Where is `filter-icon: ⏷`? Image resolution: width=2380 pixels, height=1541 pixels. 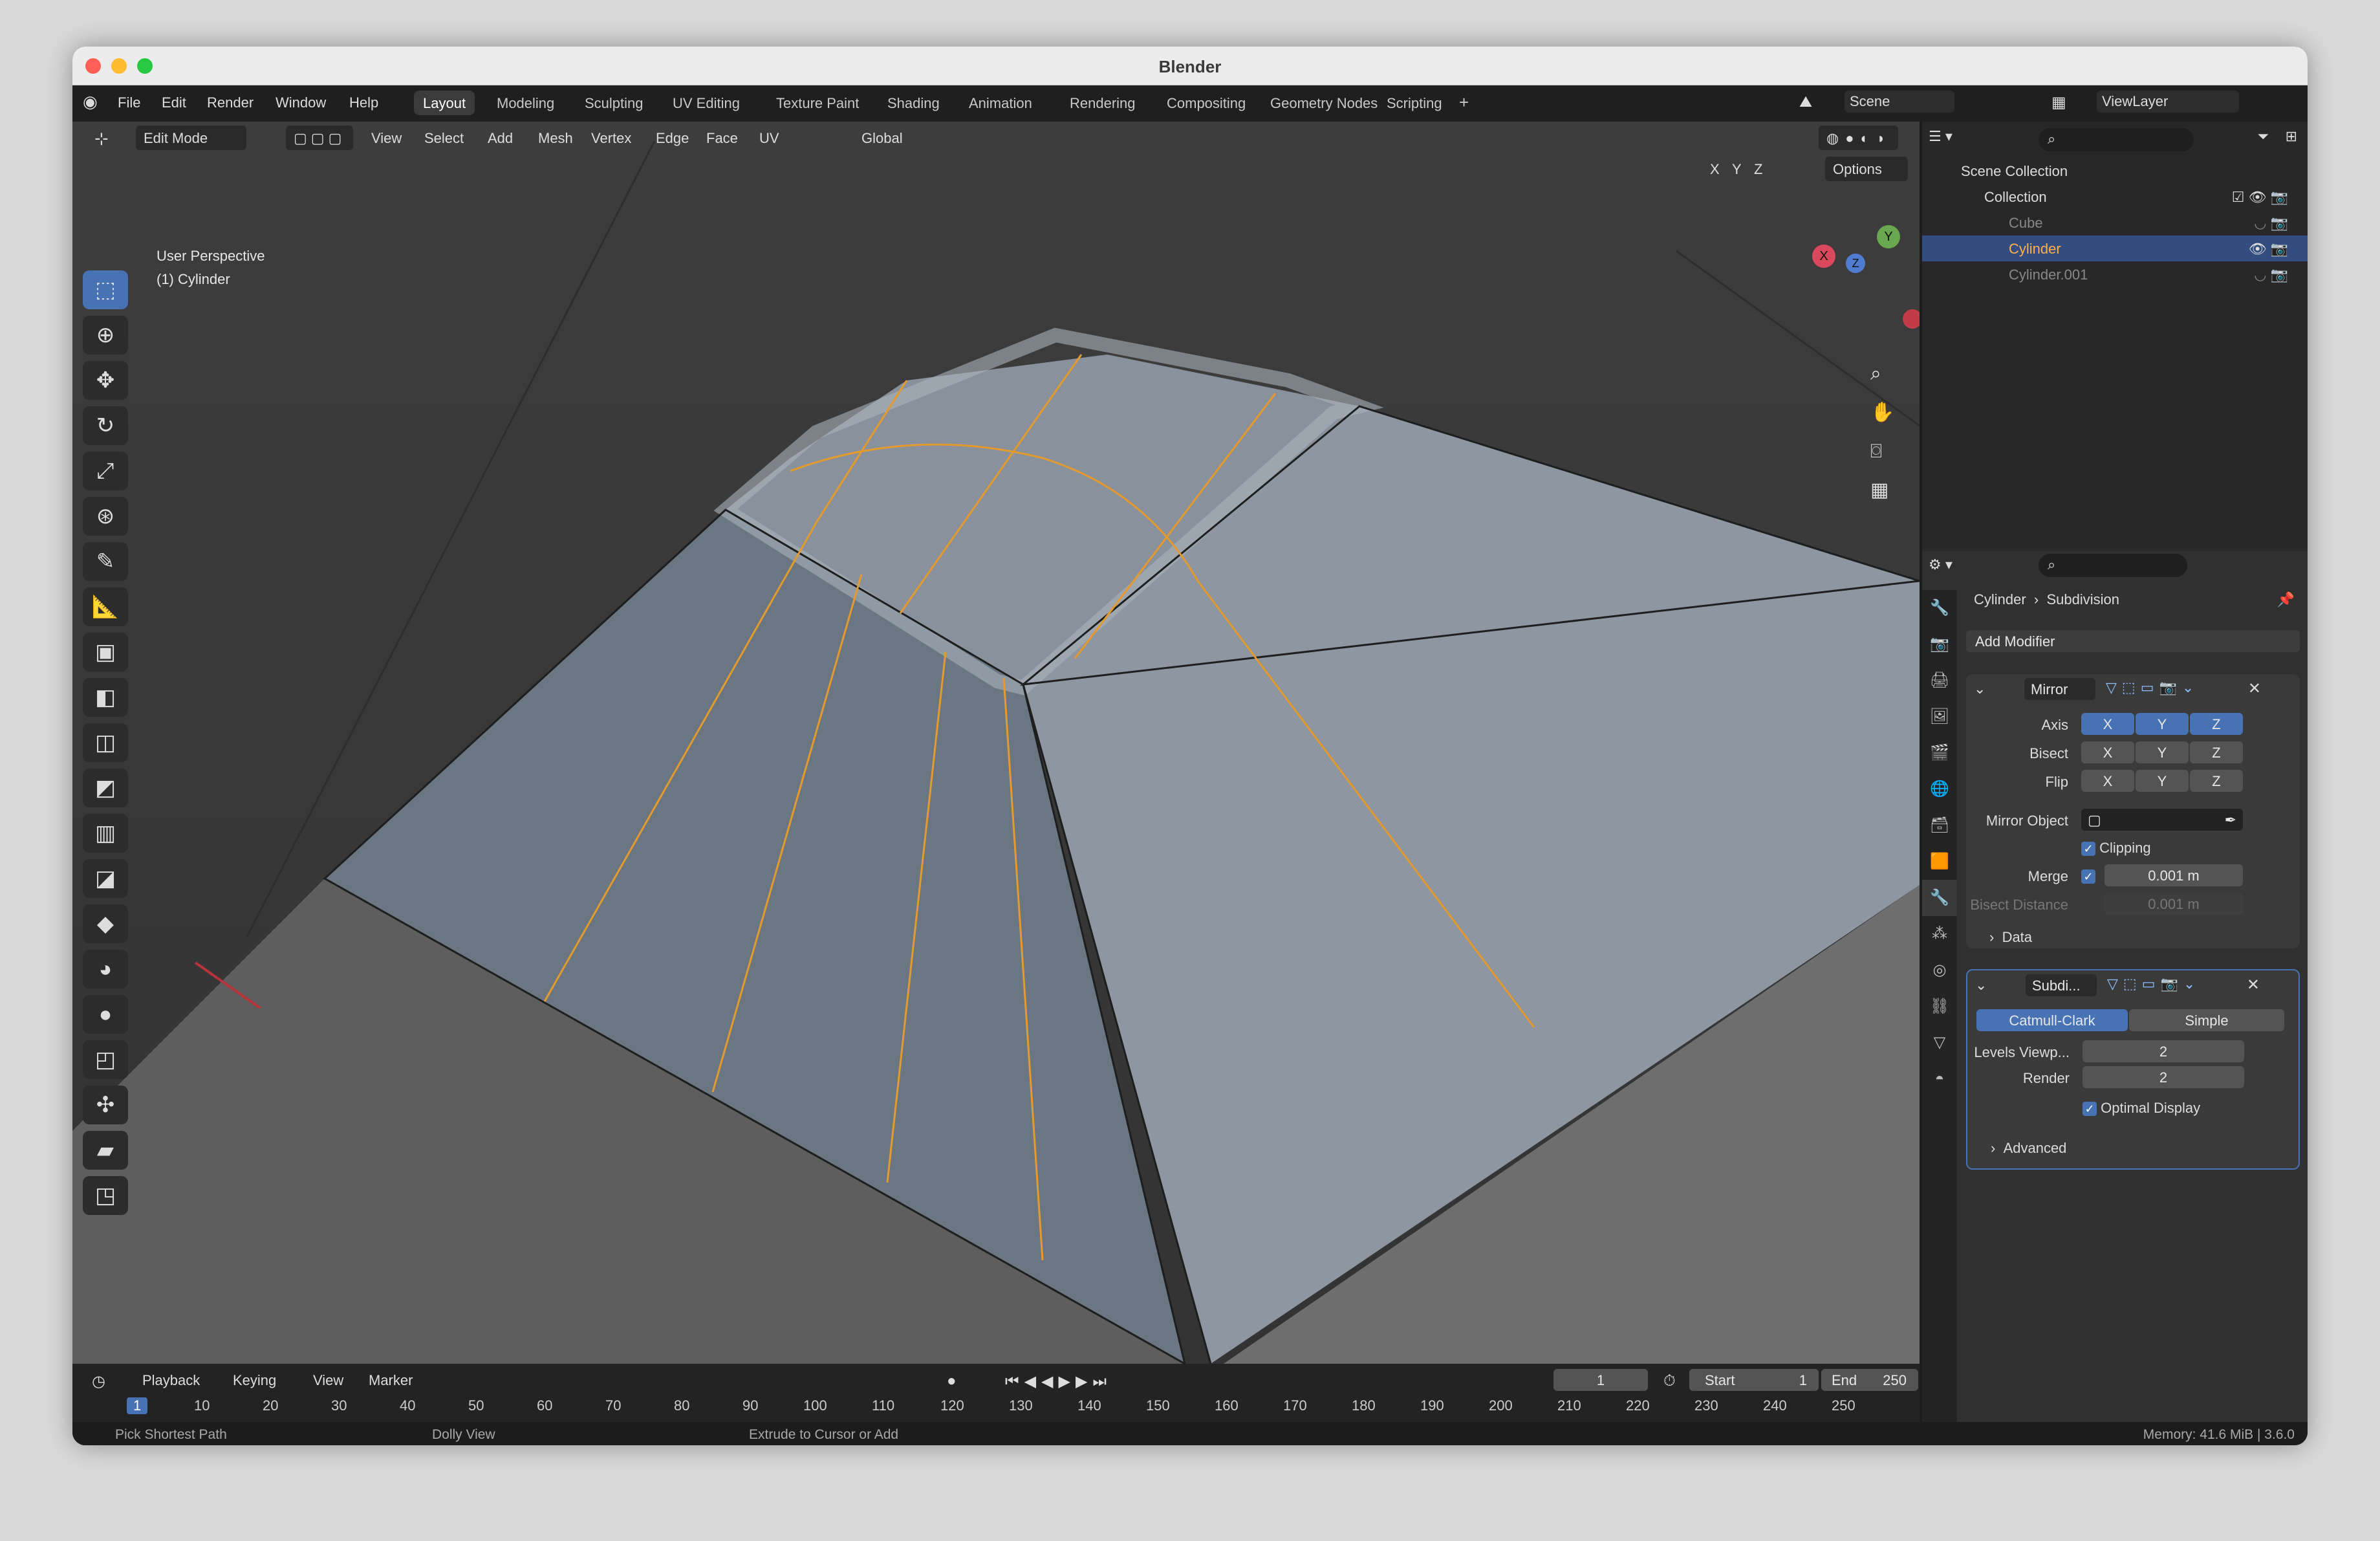 filter-icon: ⏷ is located at coordinates (2263, 136).